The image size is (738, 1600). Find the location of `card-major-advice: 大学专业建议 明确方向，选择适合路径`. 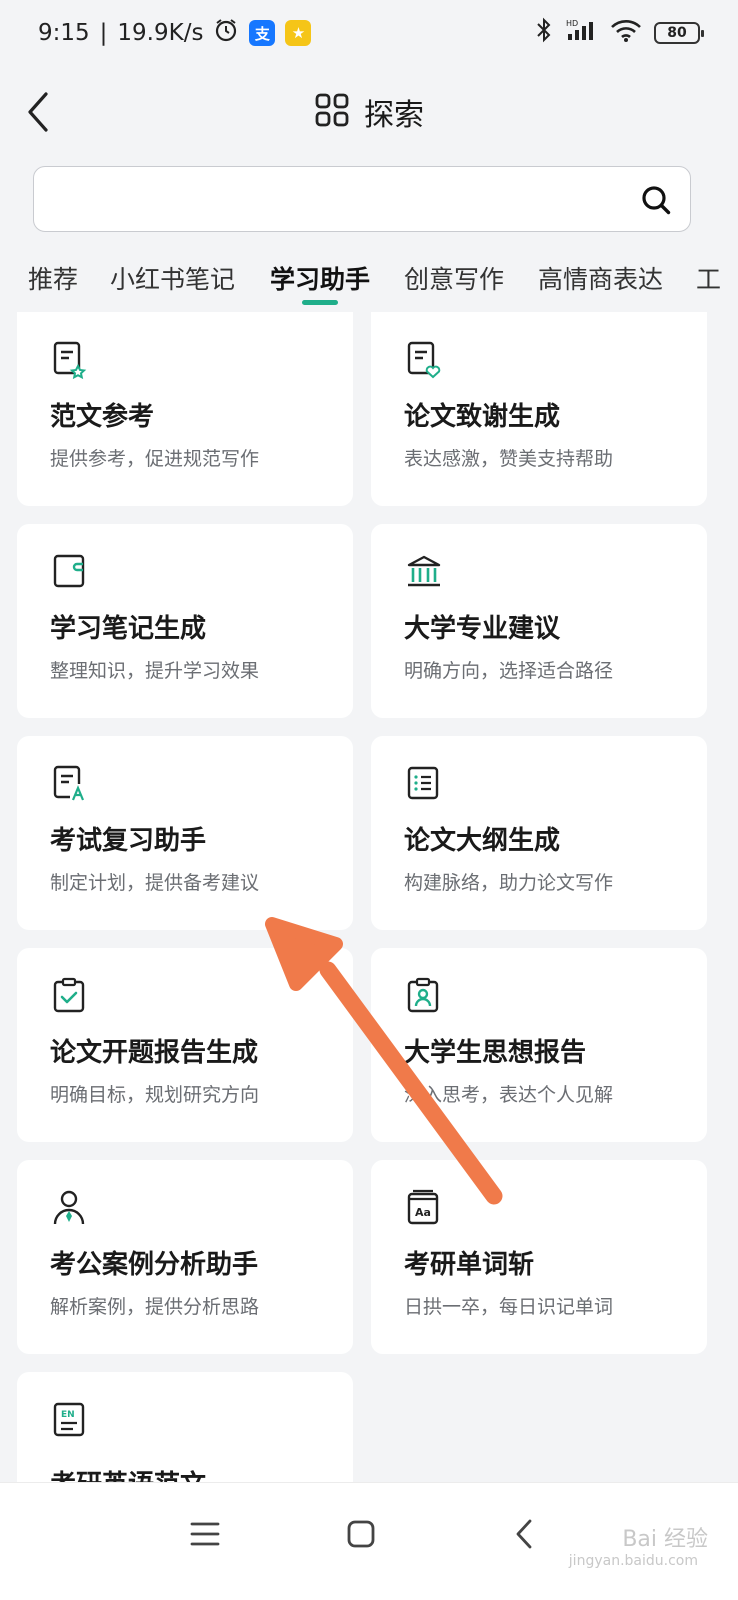

card-major-advice: 大学专业建议 明确方向，选择适合路径 is located at coordinates (539, 621).